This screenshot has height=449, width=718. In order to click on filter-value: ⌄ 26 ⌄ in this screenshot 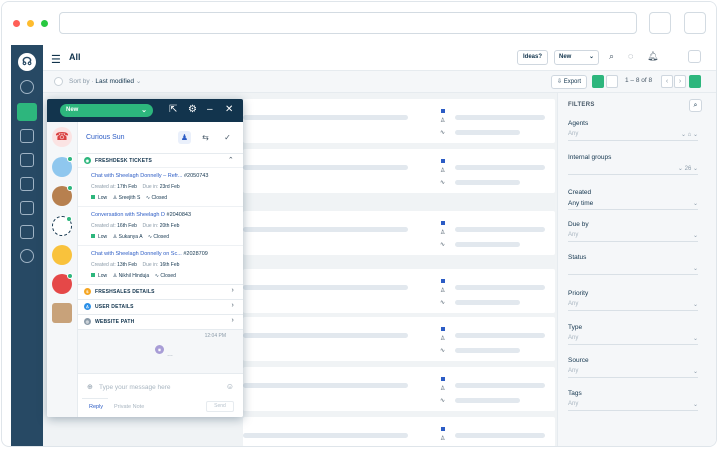, I will do `click(633, 170)`.